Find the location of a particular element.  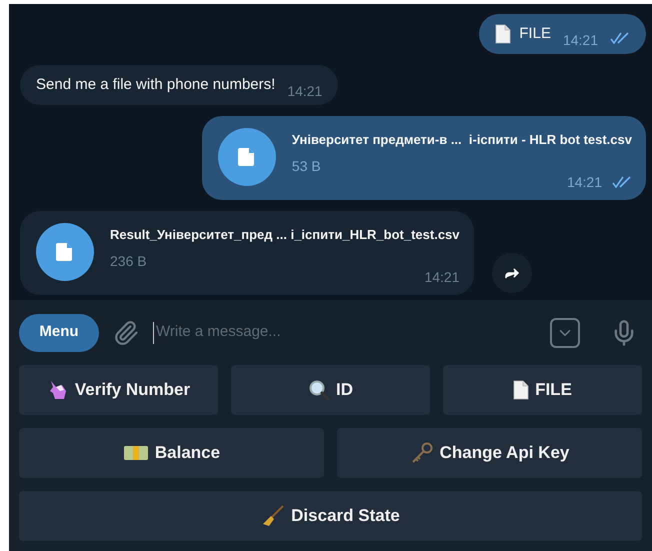

keyboard-button: Balance is located at coordinates (171, 453).